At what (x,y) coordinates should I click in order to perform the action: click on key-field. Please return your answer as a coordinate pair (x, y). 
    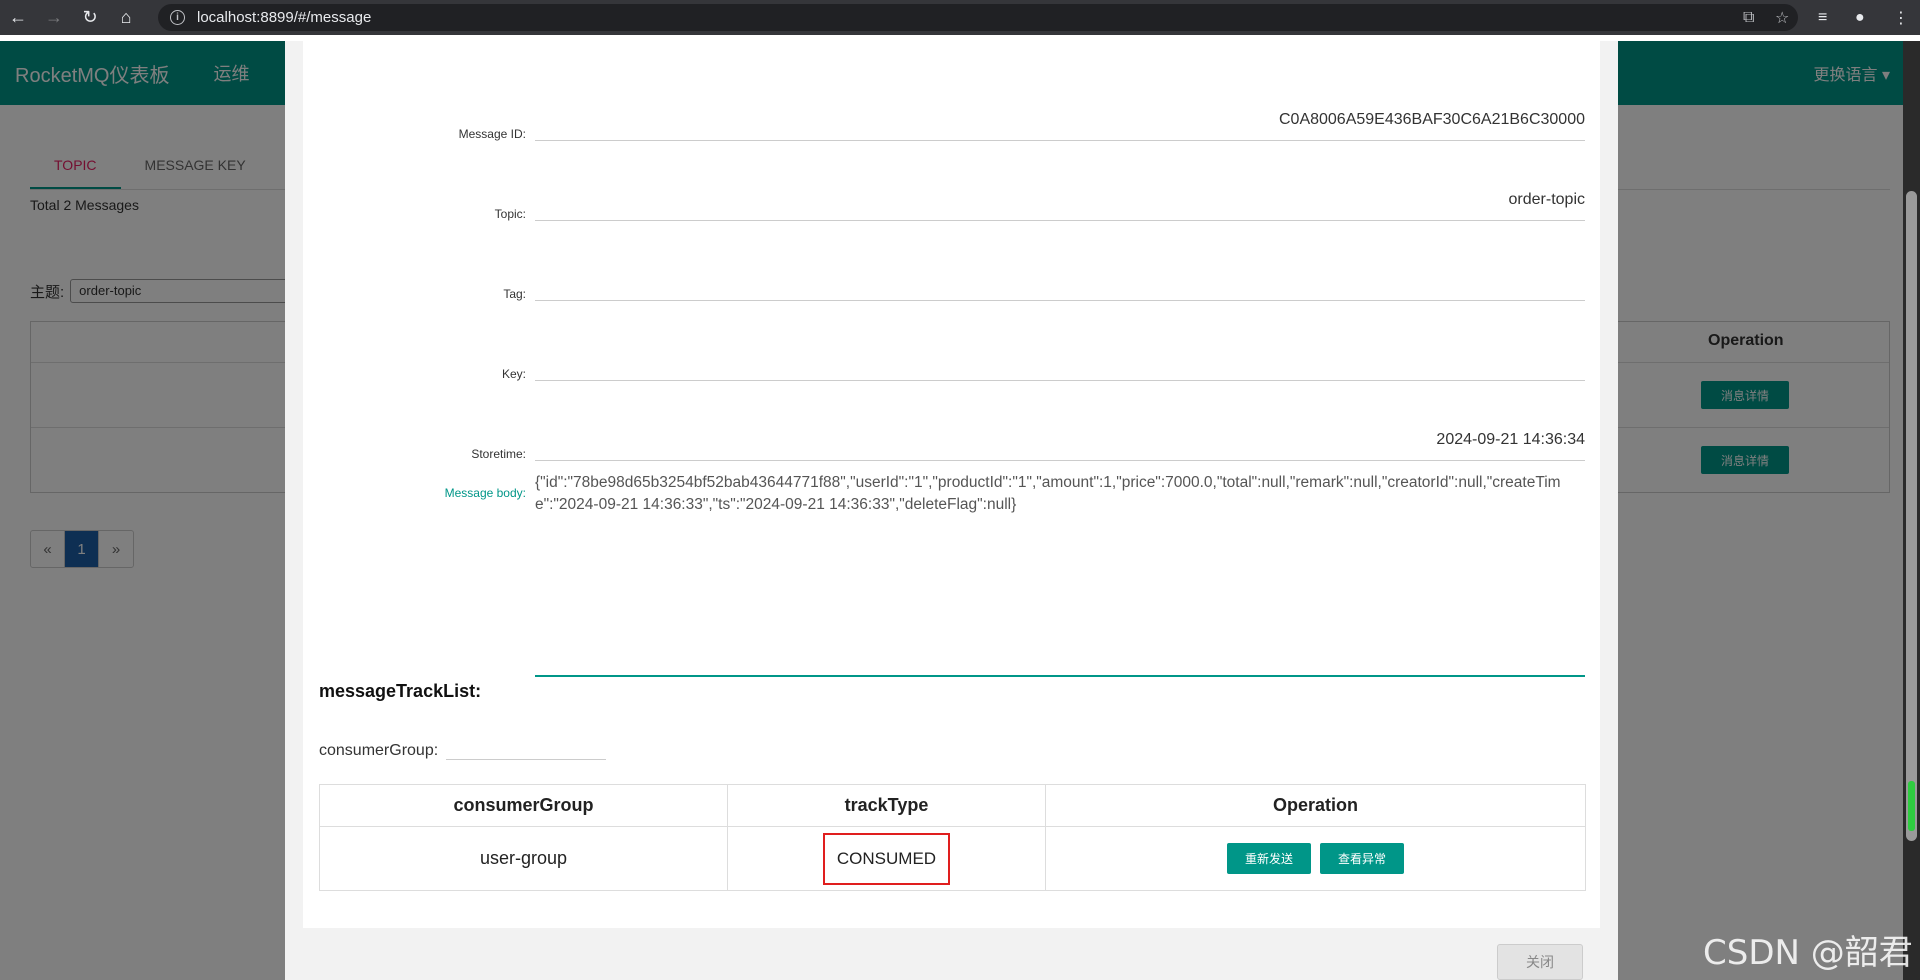
    Looking at the image, I should click on (1060, 361).